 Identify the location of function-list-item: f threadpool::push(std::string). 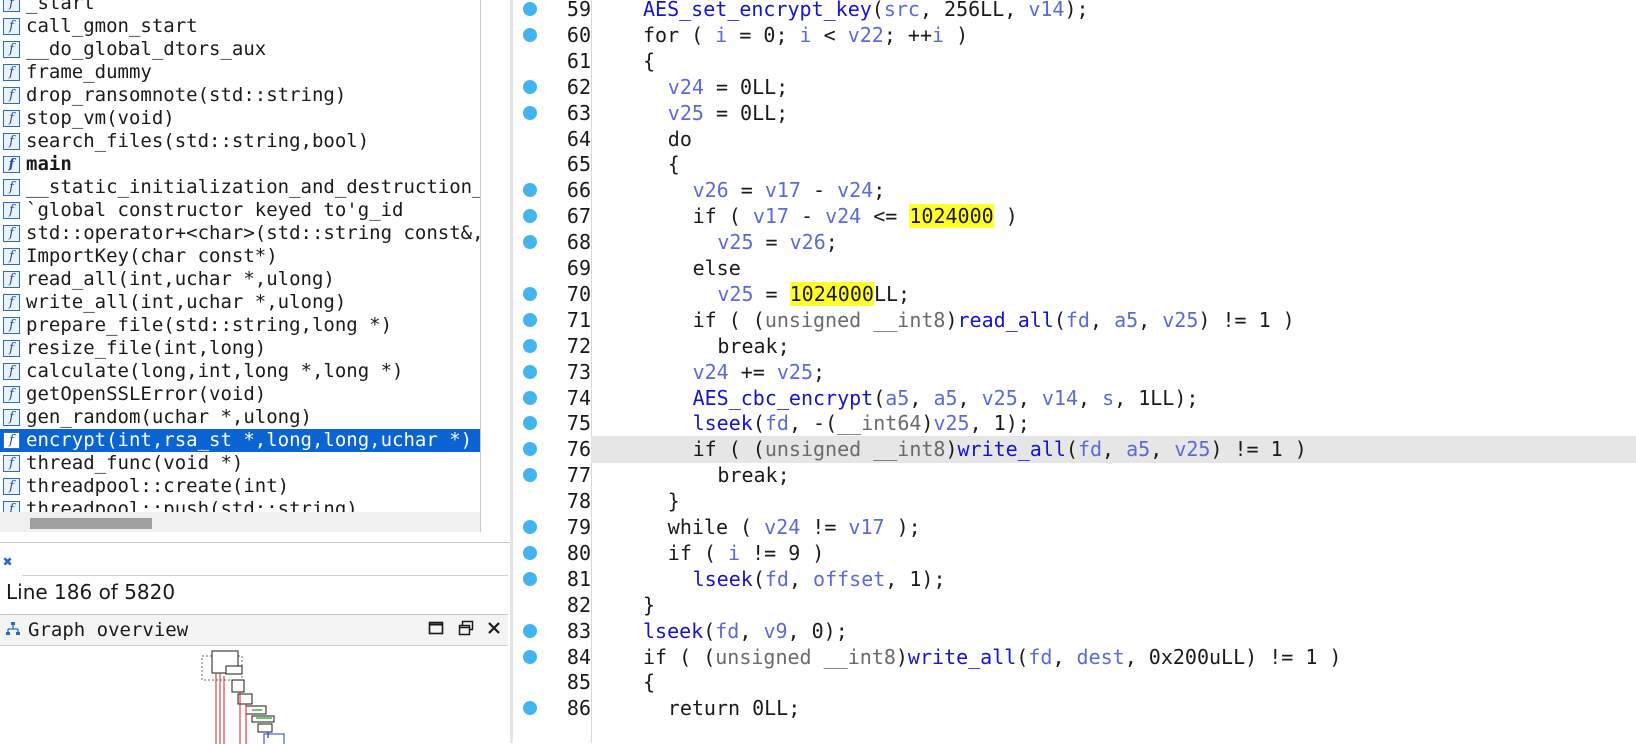
(240, 505).